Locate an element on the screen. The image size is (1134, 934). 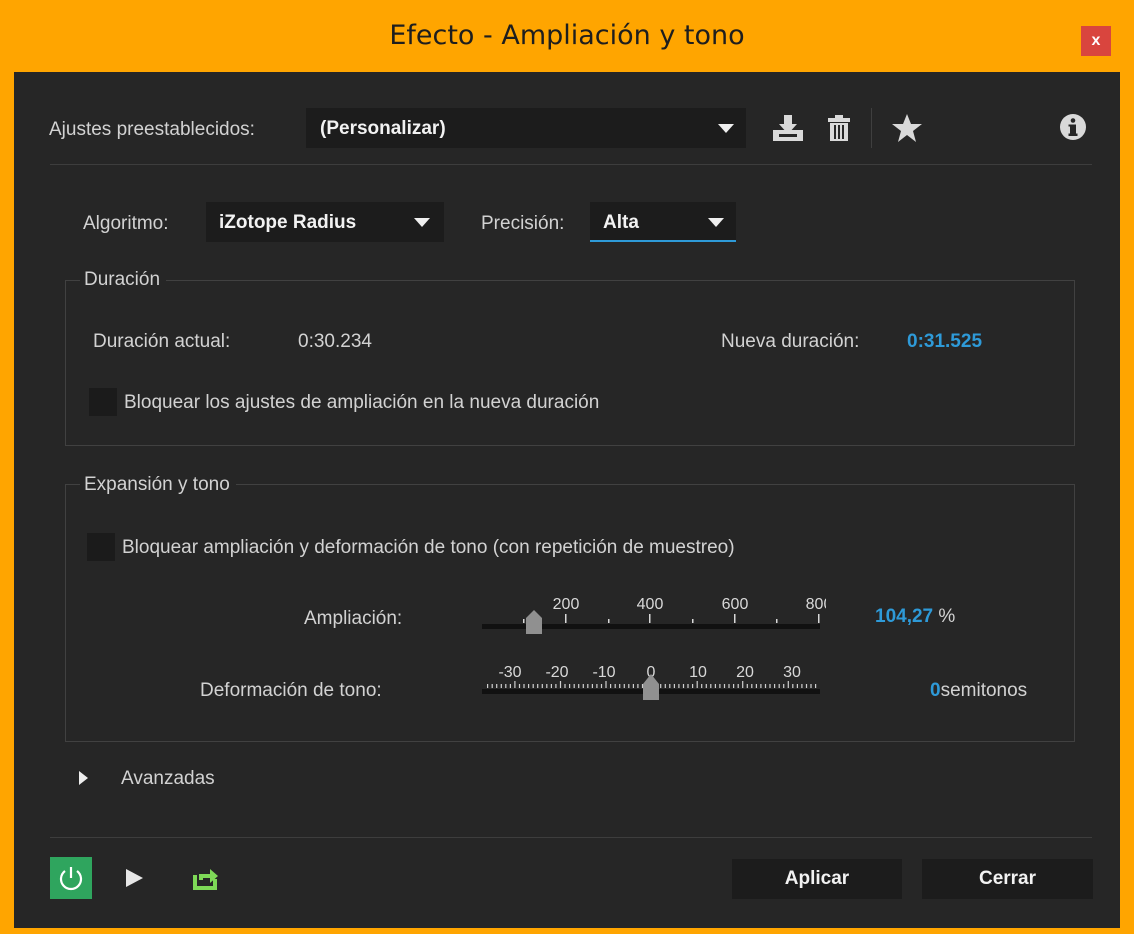
footer-separator is located at coordinates (571, 837).